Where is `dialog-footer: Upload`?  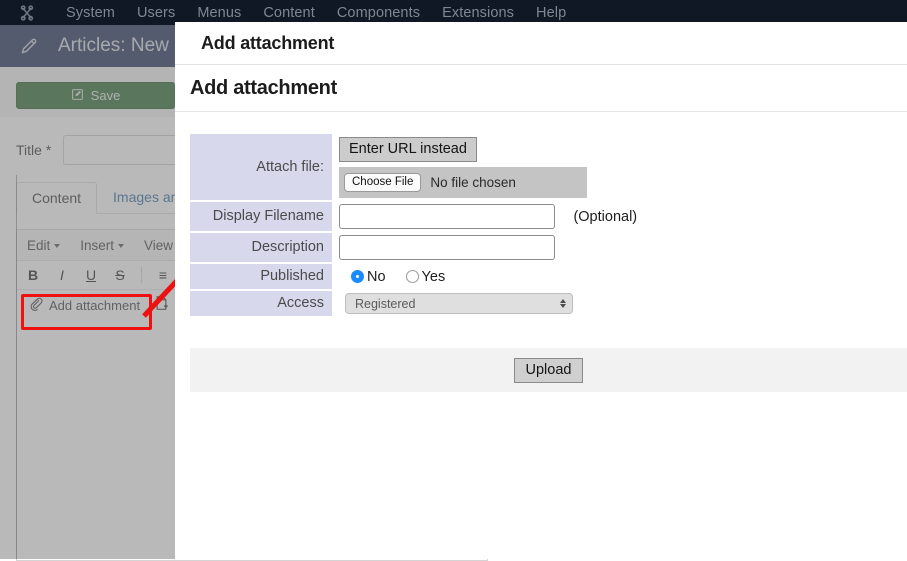 dialog-footer: Upload is located at coordinates (548, 370).